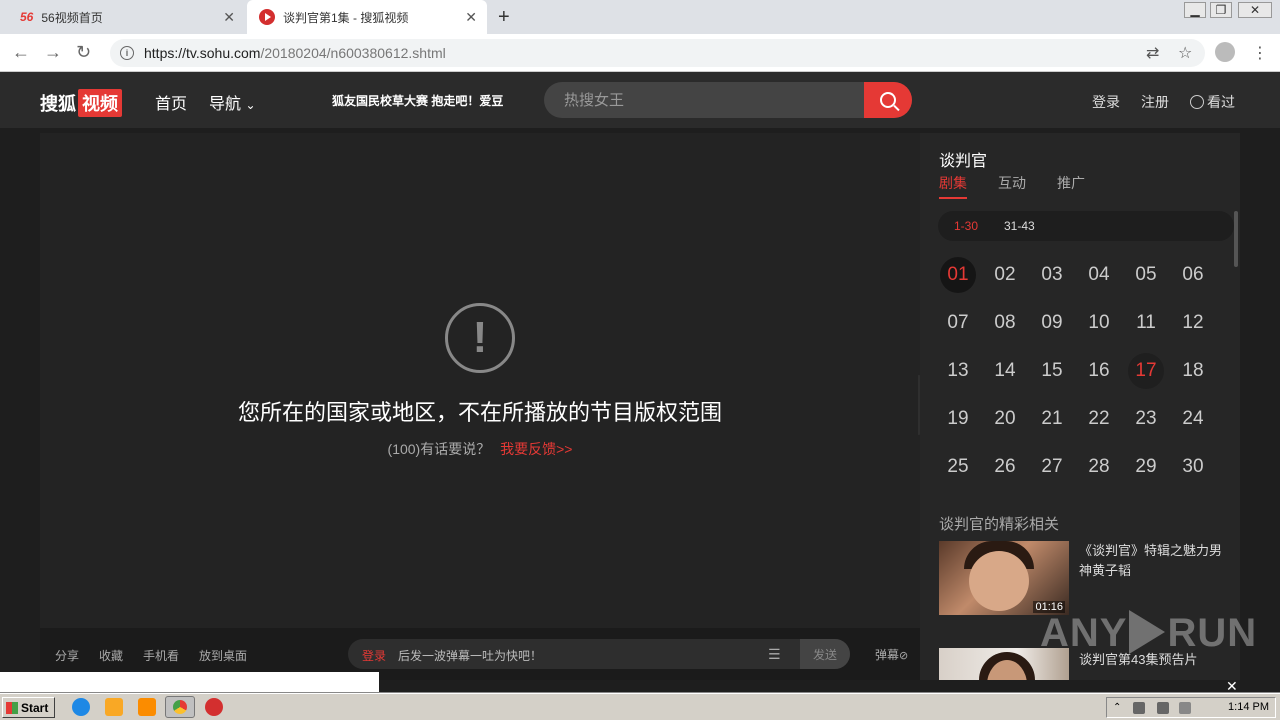 The width and height of the screenshot is (1280, 720). I want to click on tab-promo: 推广, so click(1071, 183).